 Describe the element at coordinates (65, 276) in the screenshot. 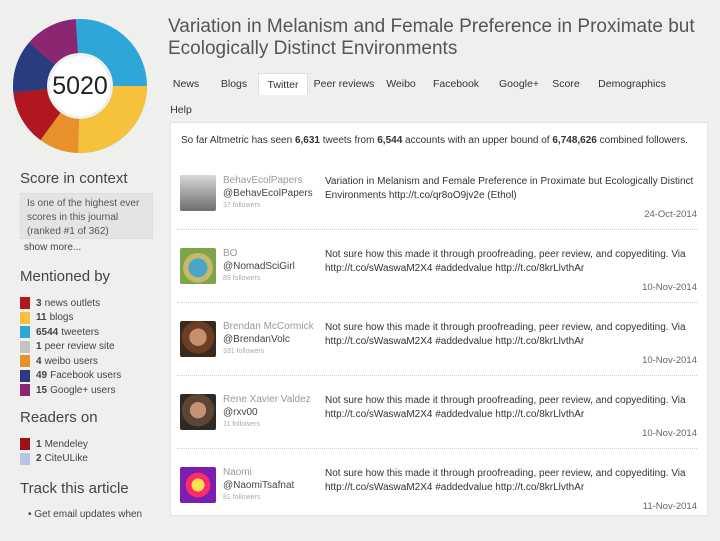

I see `mentioned-by-heading: Mentioned by` at that location.